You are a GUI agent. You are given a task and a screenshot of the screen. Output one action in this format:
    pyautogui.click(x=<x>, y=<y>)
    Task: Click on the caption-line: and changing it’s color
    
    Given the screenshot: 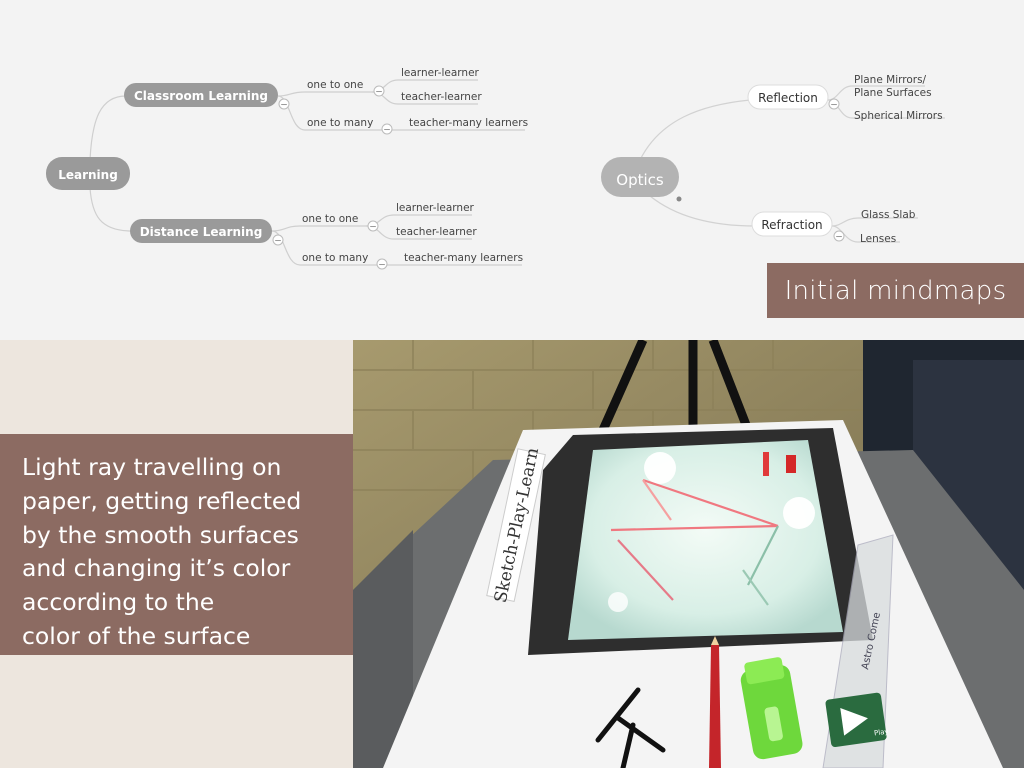 What is the action you would take?
    pyautogui.click(x=156, y=568)
    